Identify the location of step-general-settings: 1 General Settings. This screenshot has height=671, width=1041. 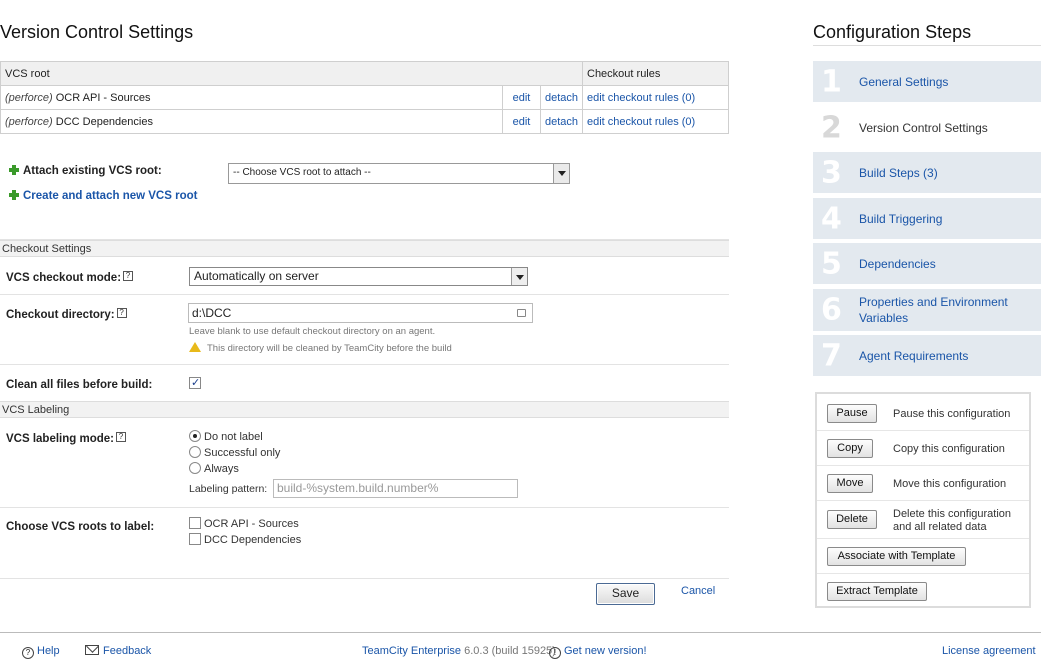
(927, 81).